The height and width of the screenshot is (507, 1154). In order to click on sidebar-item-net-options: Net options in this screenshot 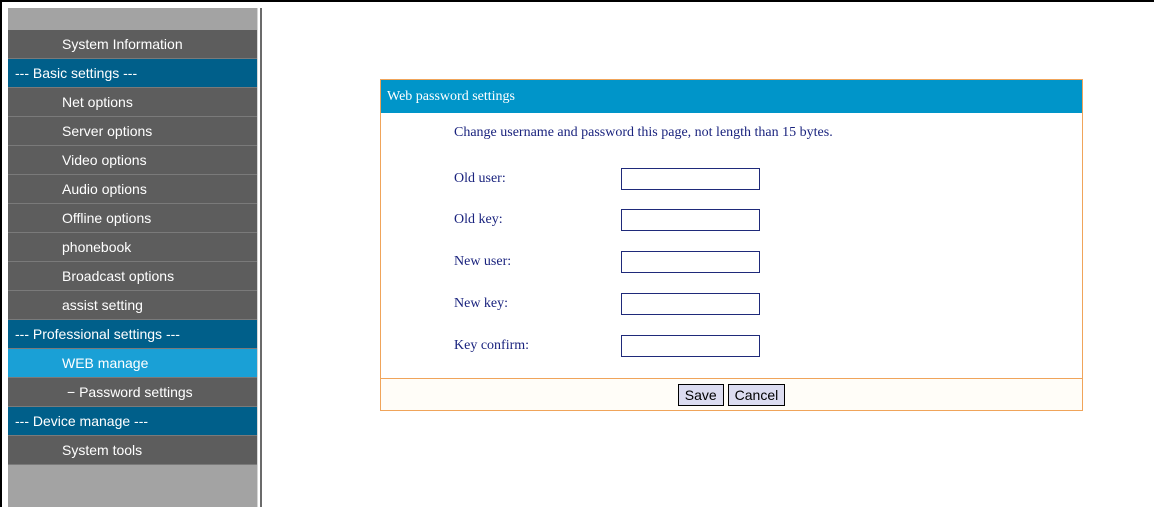, I will do `click(132, 102)`.